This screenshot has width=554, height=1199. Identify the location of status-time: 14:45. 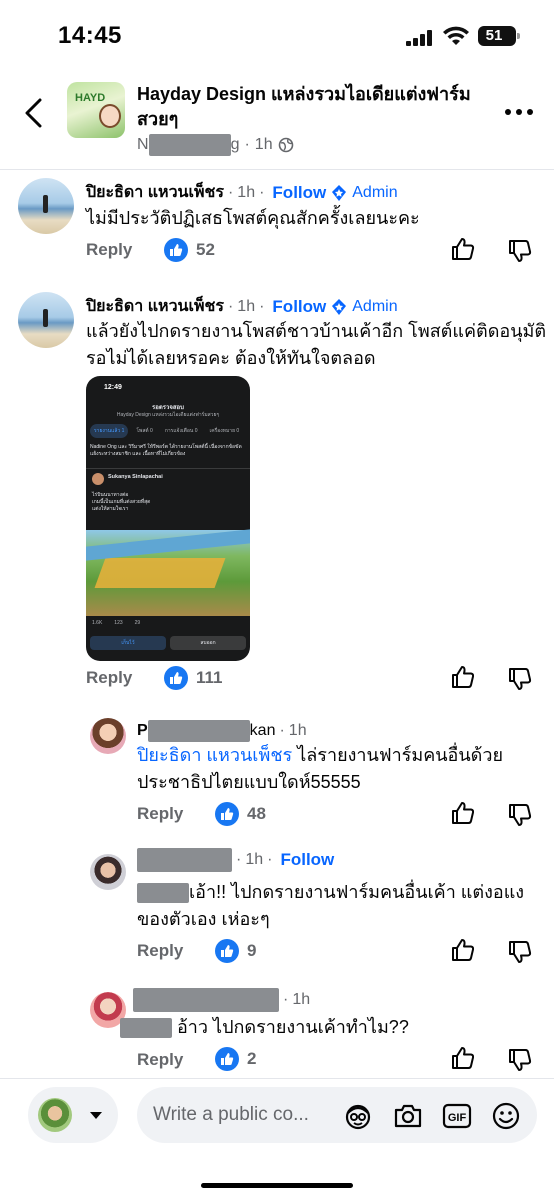
(90, 35).